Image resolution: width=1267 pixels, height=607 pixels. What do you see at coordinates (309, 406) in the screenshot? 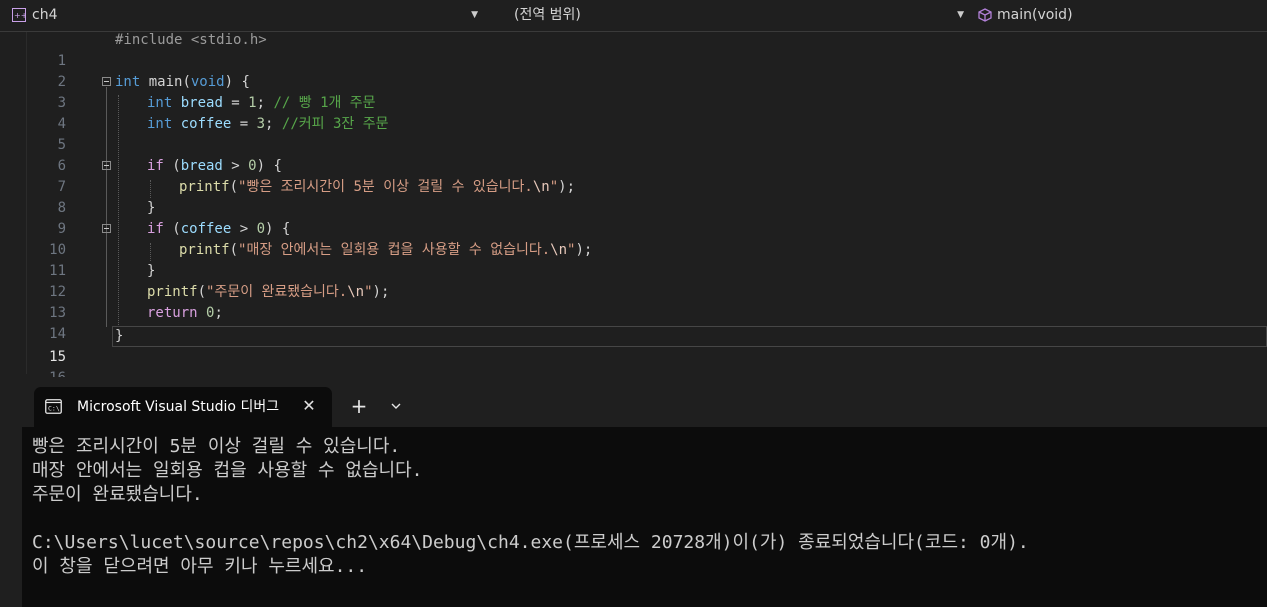
I see `close-icon: ✕` at bounding box center [309, 406].